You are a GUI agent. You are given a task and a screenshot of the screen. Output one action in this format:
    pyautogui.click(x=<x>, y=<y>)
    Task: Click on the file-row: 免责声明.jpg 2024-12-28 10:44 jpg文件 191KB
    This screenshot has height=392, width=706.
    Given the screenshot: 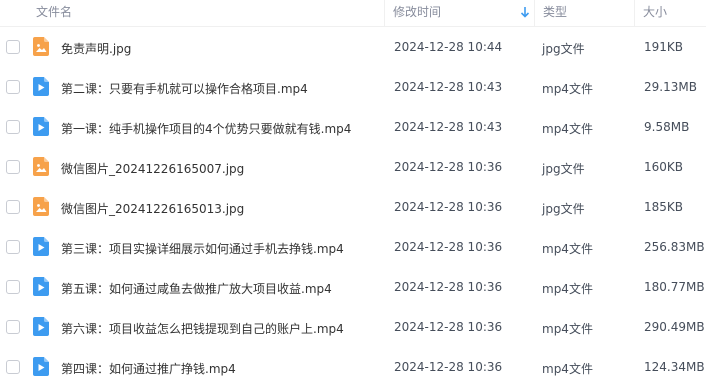 What is the action you would take?
    pyautogui.click(x=353, y=47)
    